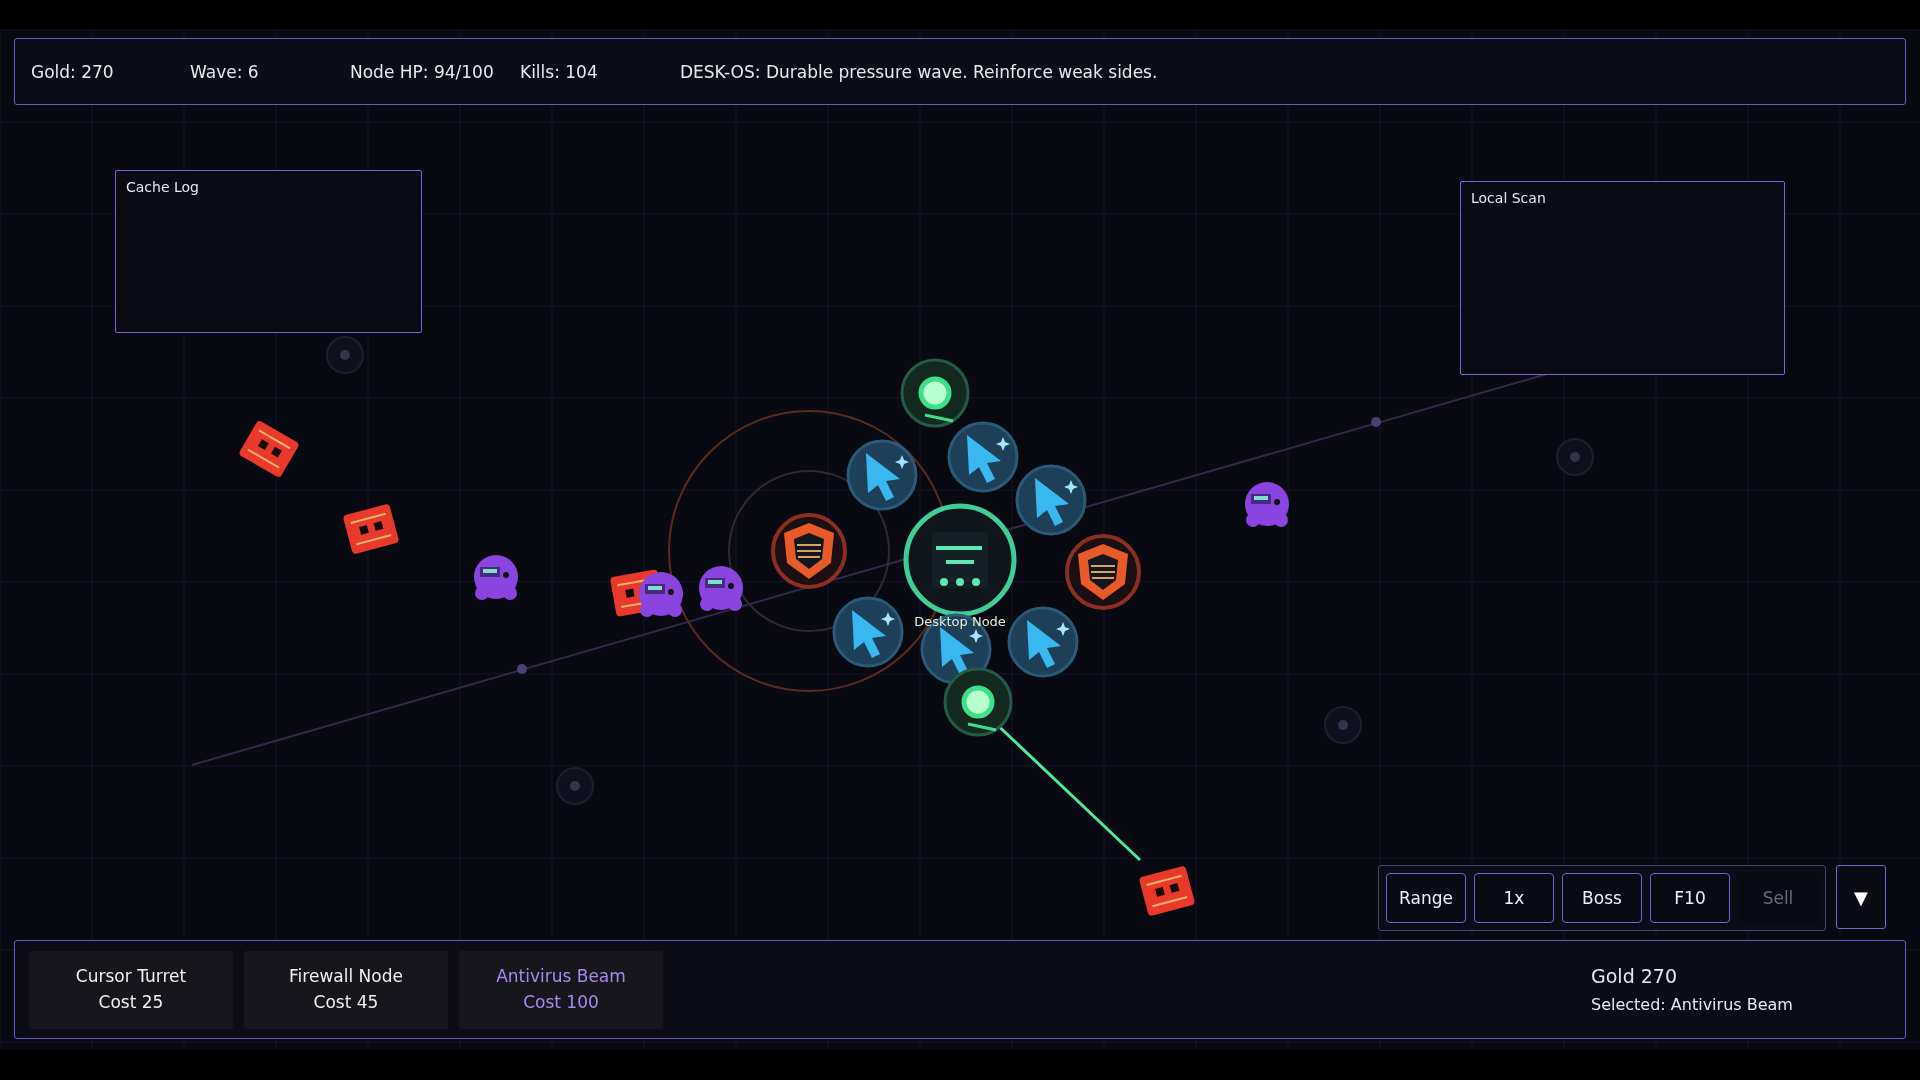 The width and height of the screenshot is (1920, 1080). Describe the element at coordinates (1602, 898) in the screenshot. I see `control-button: Boss` at that location.